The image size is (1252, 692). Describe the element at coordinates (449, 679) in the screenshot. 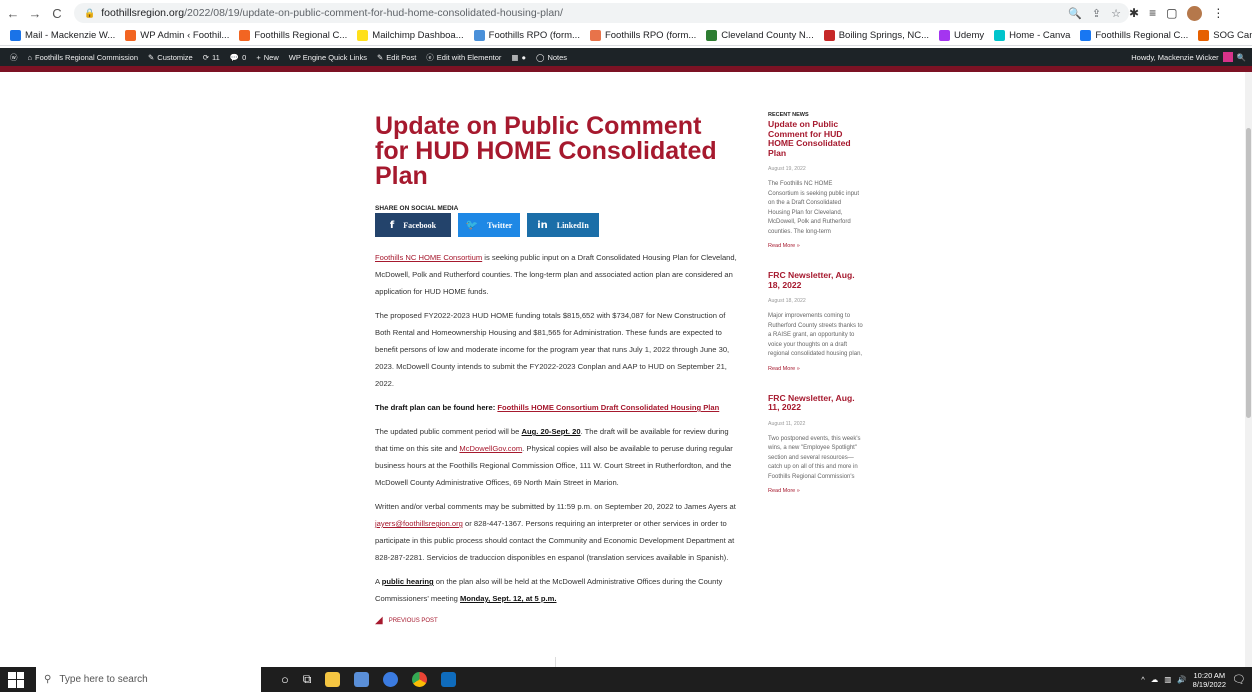

I see `outlook-icon` at that location.